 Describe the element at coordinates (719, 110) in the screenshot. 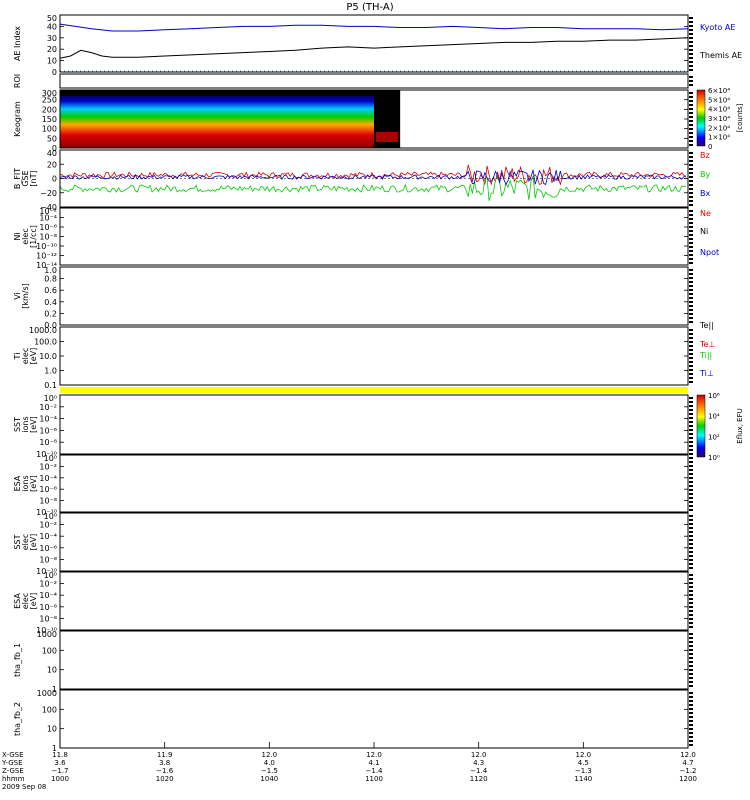

I see `colorbar-tick-label: 4×10⁴` at that location.